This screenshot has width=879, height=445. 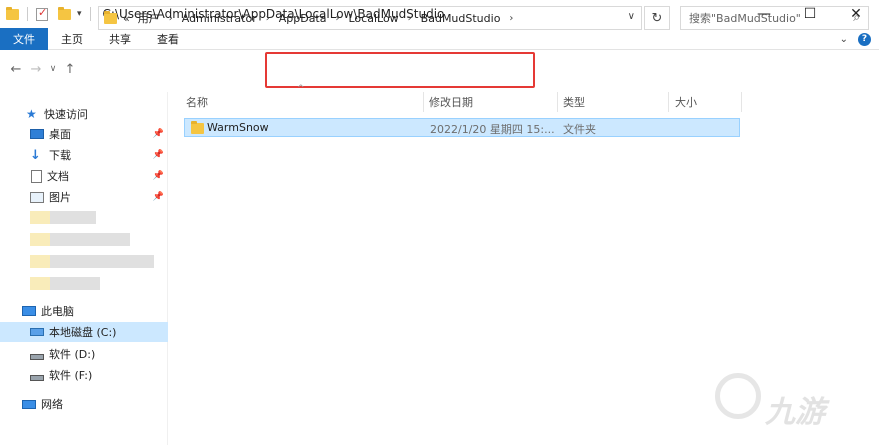 What do you see at coordinates (303, 18) in the screenshot?
I see `breadcrumb-appdata: AppData` at bounding box center [303, 18].